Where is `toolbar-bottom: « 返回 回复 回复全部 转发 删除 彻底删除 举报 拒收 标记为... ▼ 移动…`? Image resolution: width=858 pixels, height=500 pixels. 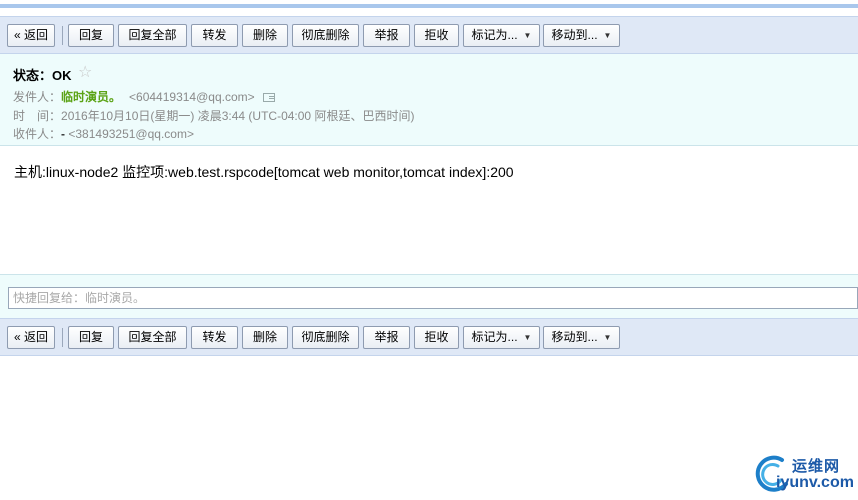
toolbar-bottom: « 返回 回复 回复全部 转发 删除 彻底删除 举报 拒收 标记为... ▼ 移动… is located at coordinates (429, 337).